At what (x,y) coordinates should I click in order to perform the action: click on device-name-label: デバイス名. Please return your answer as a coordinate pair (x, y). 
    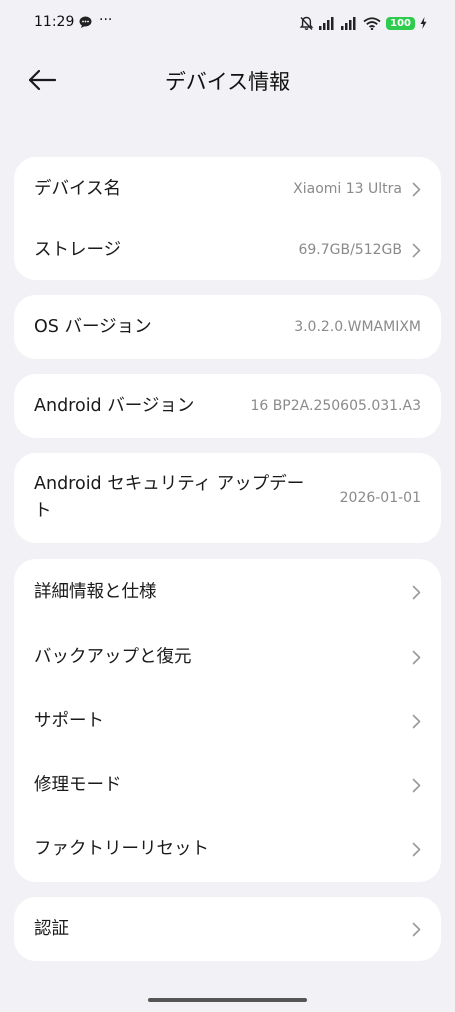
    Looking at the image, I should click on (77, 188).